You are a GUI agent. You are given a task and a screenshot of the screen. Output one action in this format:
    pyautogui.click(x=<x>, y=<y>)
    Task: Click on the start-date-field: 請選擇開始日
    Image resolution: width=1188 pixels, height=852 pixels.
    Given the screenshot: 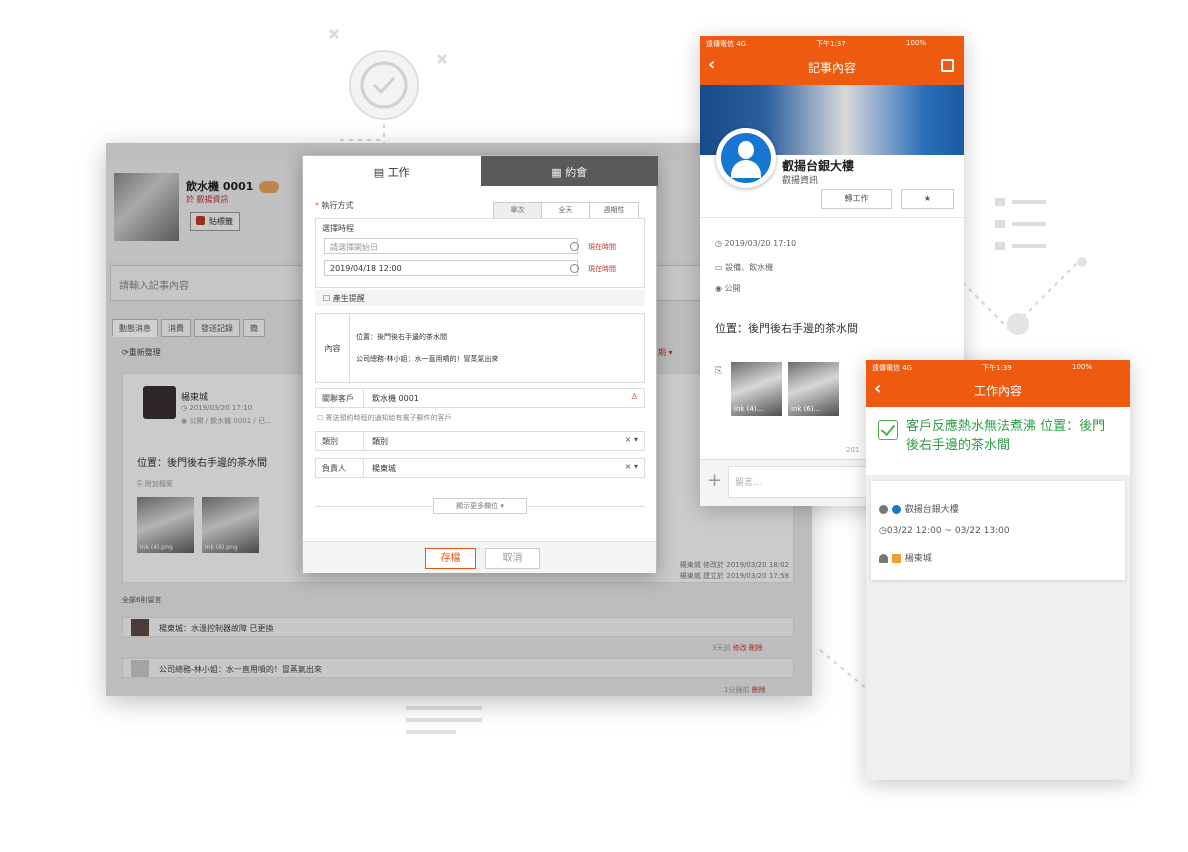 What is the action you would take?
    pyautogui.click(x=451, y=246)
    